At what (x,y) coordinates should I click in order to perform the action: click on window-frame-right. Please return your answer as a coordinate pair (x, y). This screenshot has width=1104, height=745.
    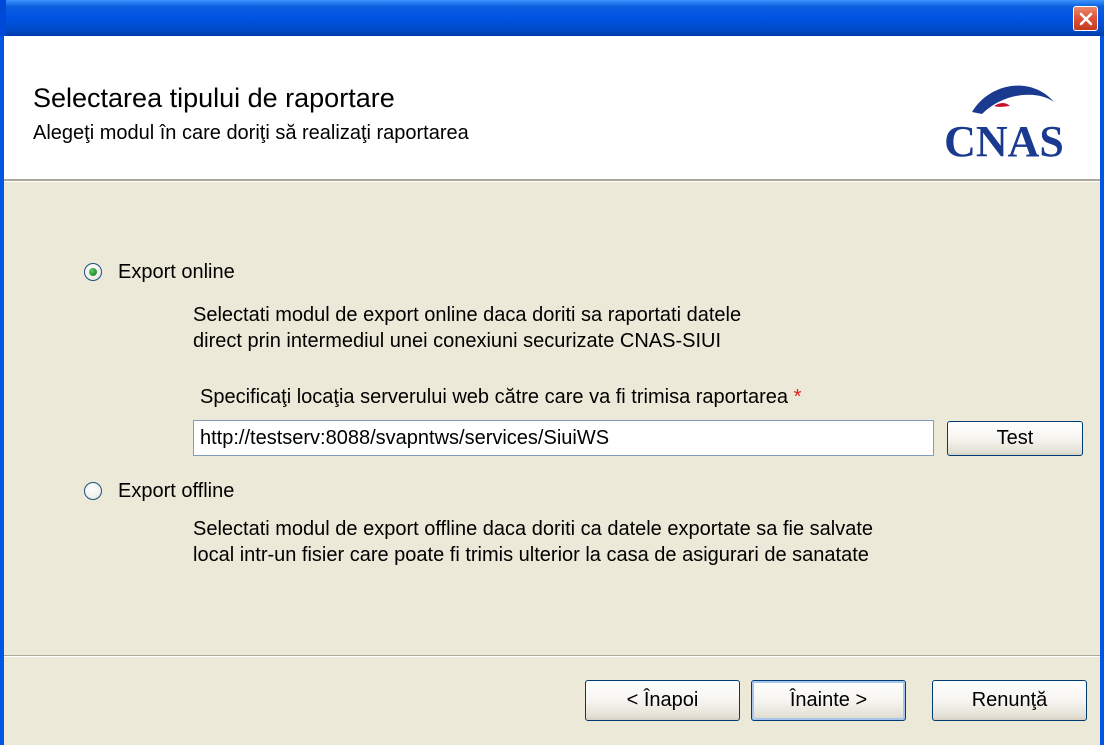
    Looking at the image, I should click on (1102, 390).